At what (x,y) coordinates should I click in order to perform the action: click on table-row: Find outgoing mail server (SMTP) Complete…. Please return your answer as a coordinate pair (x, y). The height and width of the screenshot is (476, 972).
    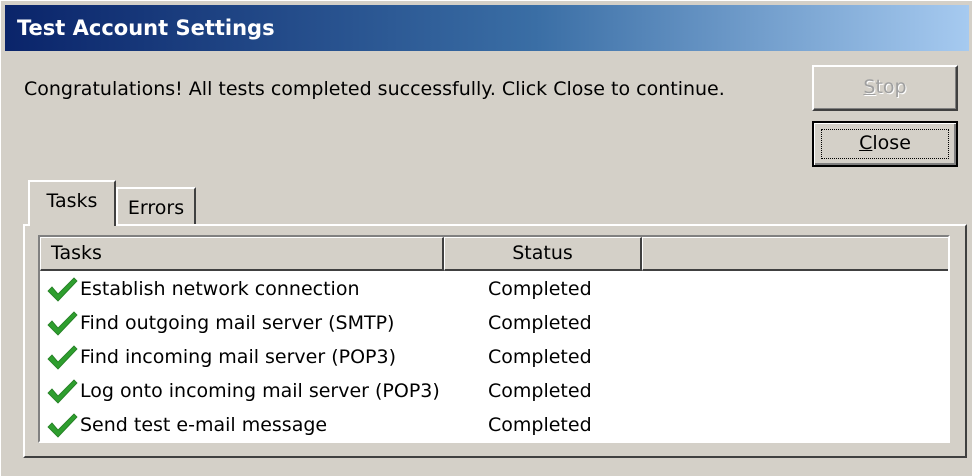
    Looking at the image, I should click on (494, 324).